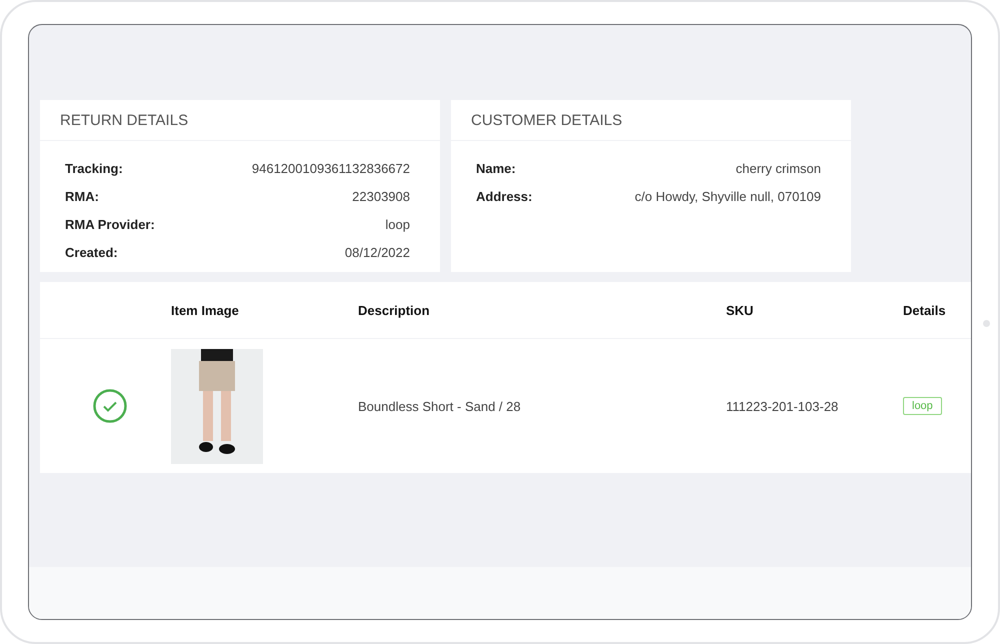  Describe the element at coordinates (381, 196) in the screenshot. I see `field-value: 22303908` at that location.